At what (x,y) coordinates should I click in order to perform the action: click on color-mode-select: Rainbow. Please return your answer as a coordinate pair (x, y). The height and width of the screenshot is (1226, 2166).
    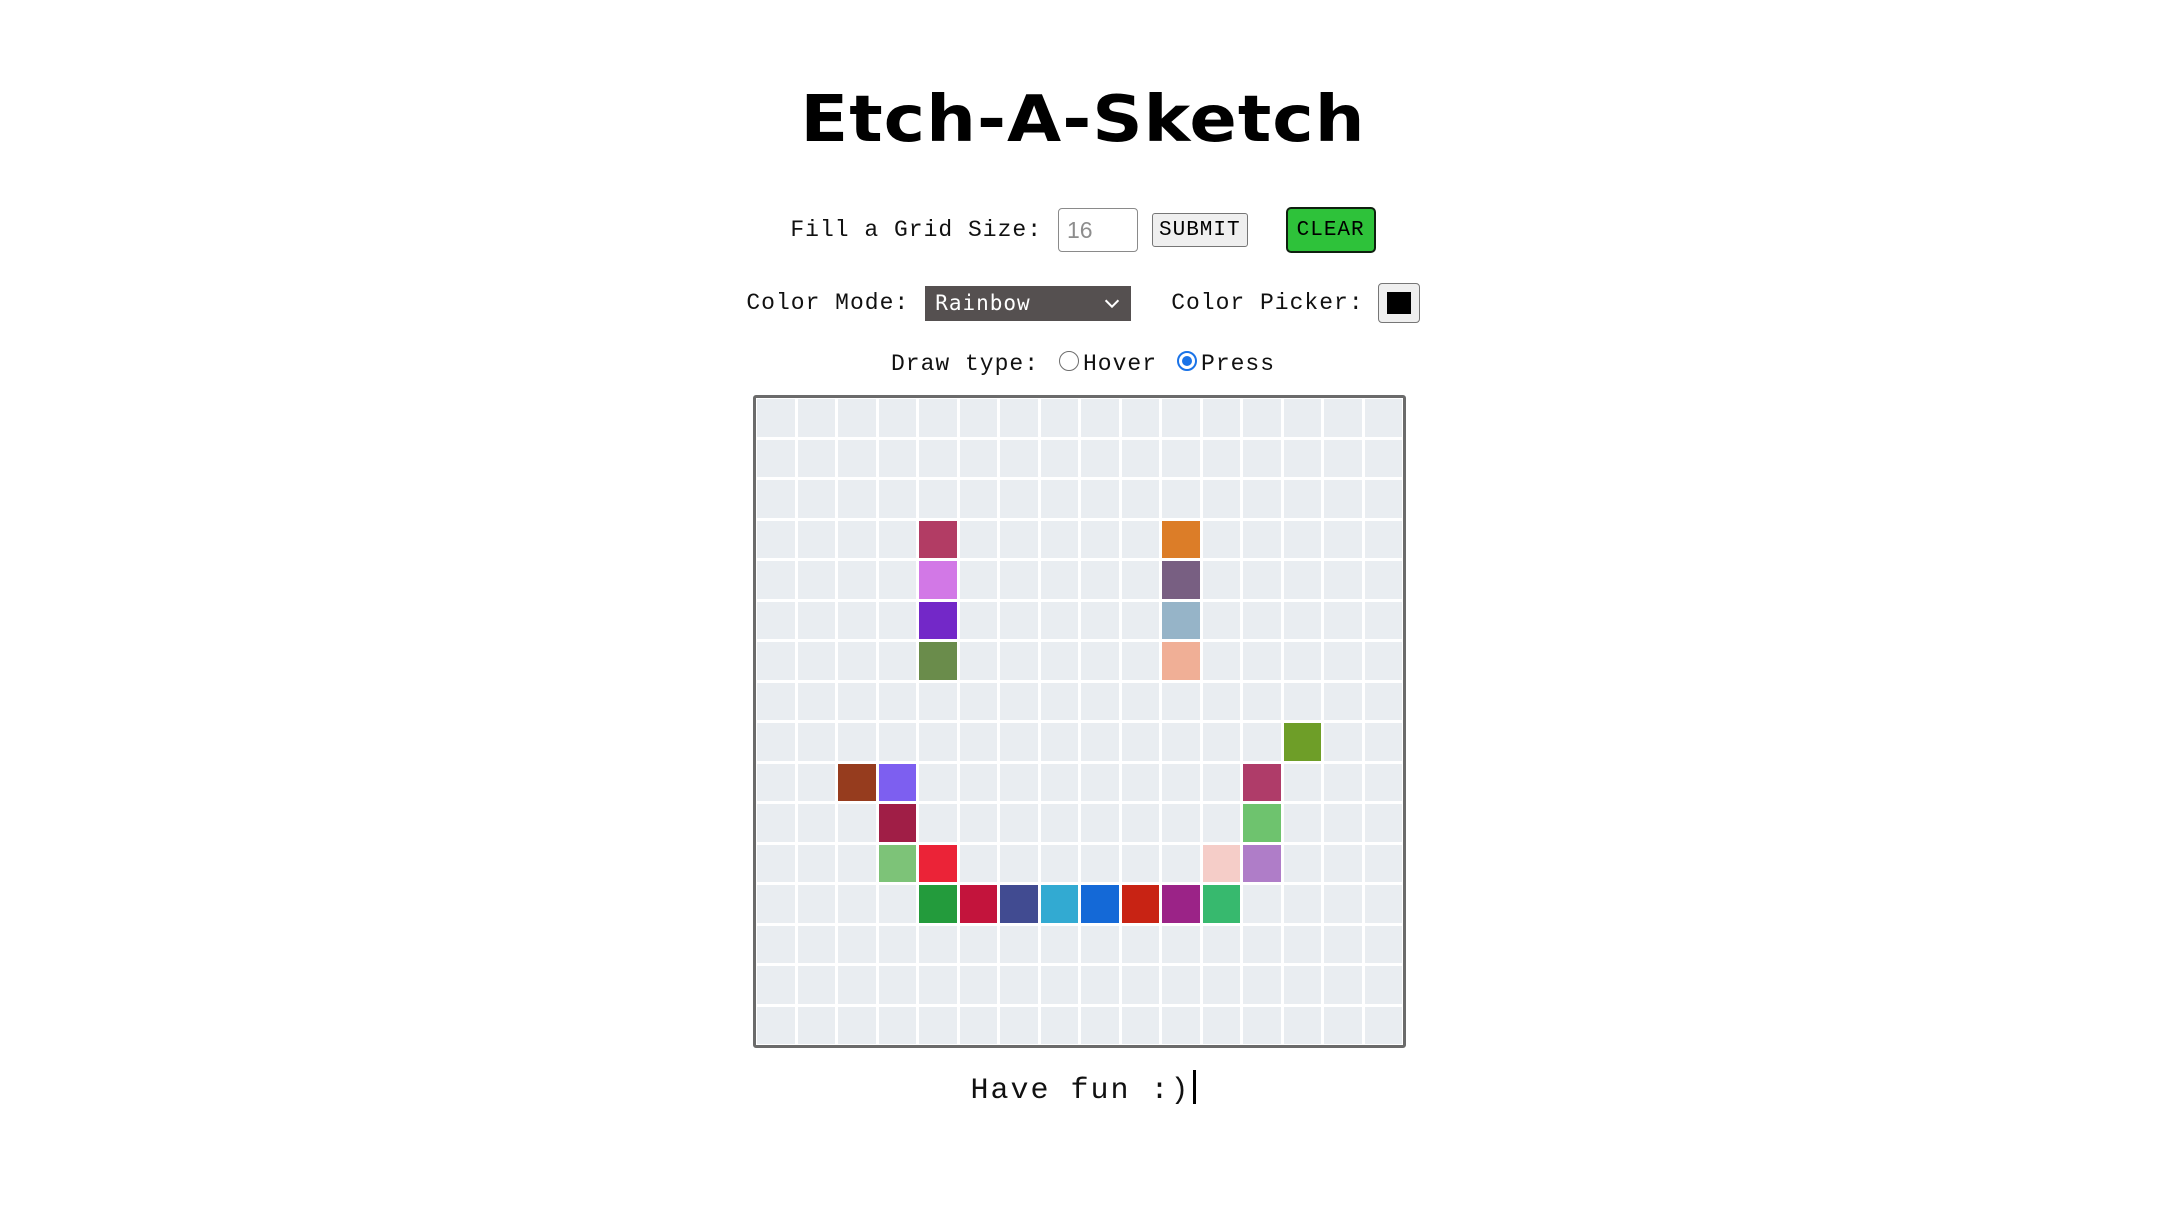
    Looking at the image, I should click on (1028, 303).